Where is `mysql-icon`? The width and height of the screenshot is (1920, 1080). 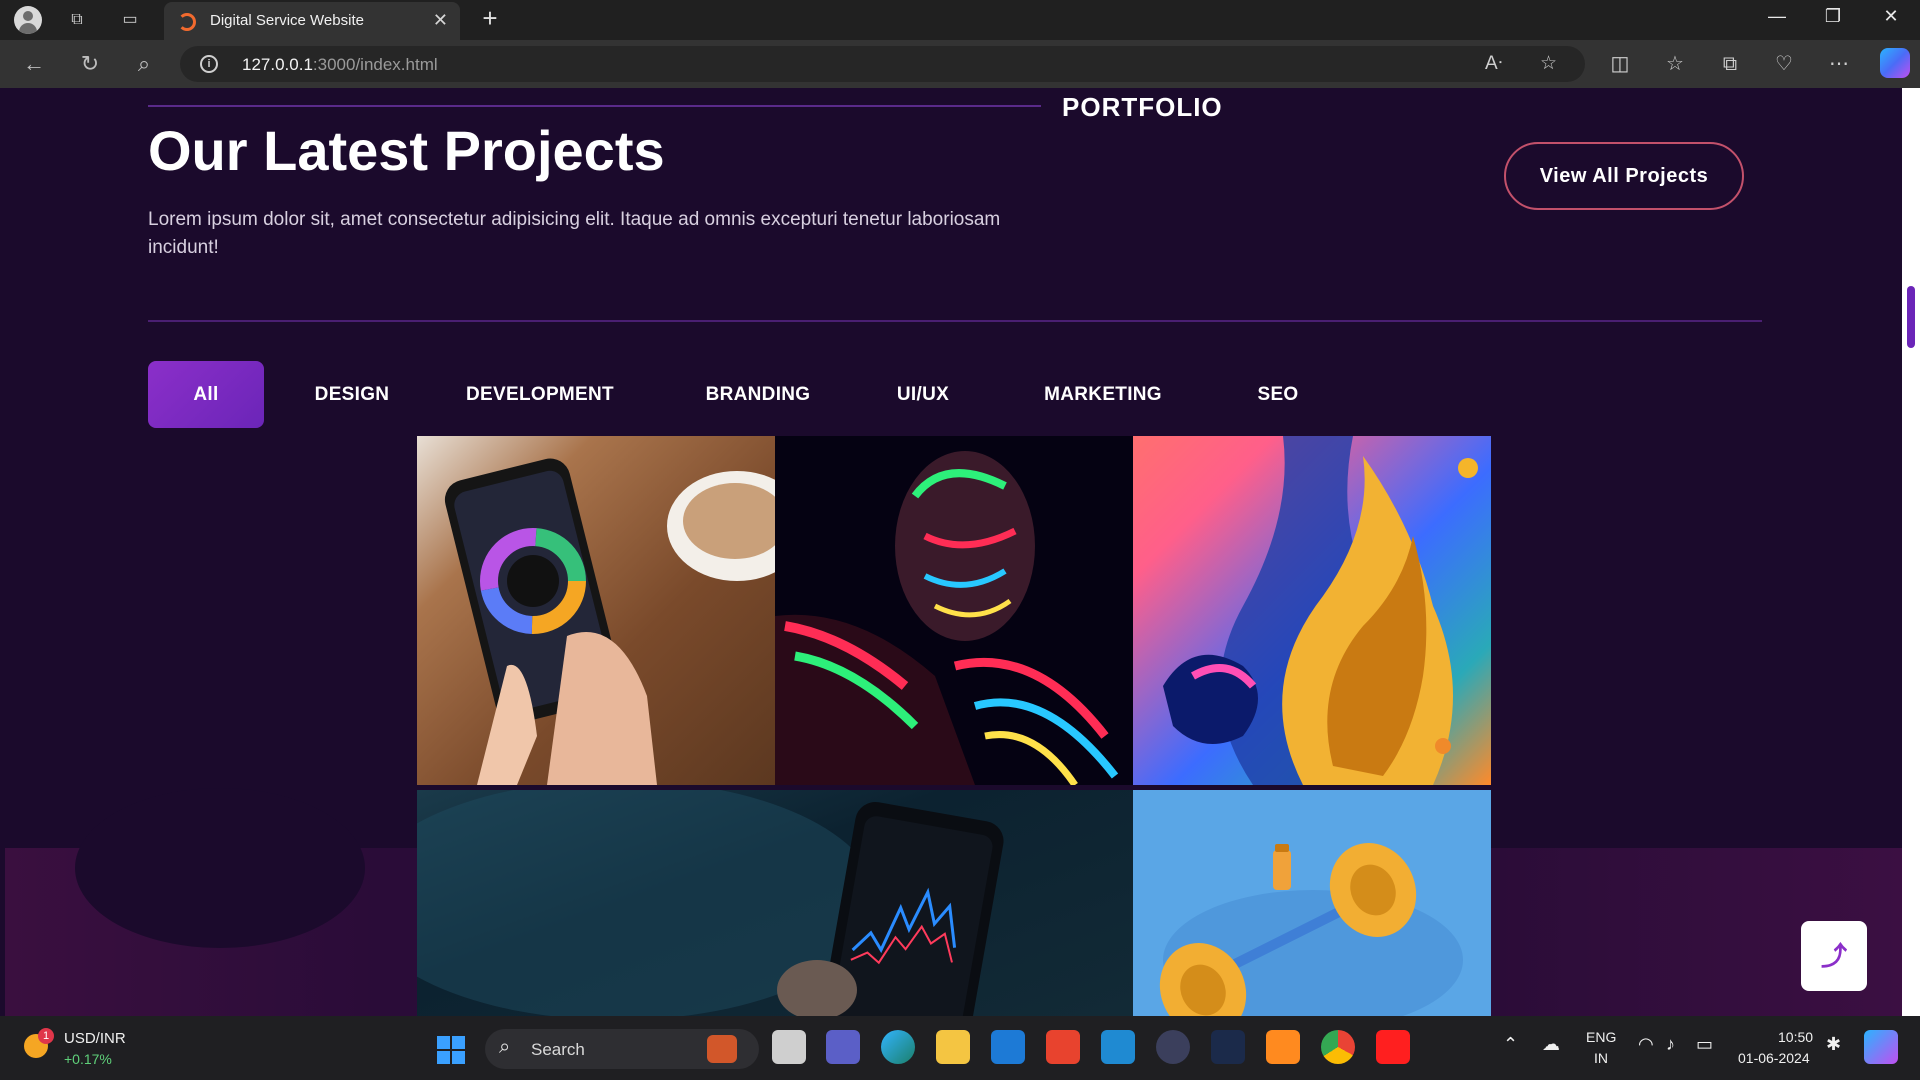 mysql-icon is located at coordinates (1228, 1047).